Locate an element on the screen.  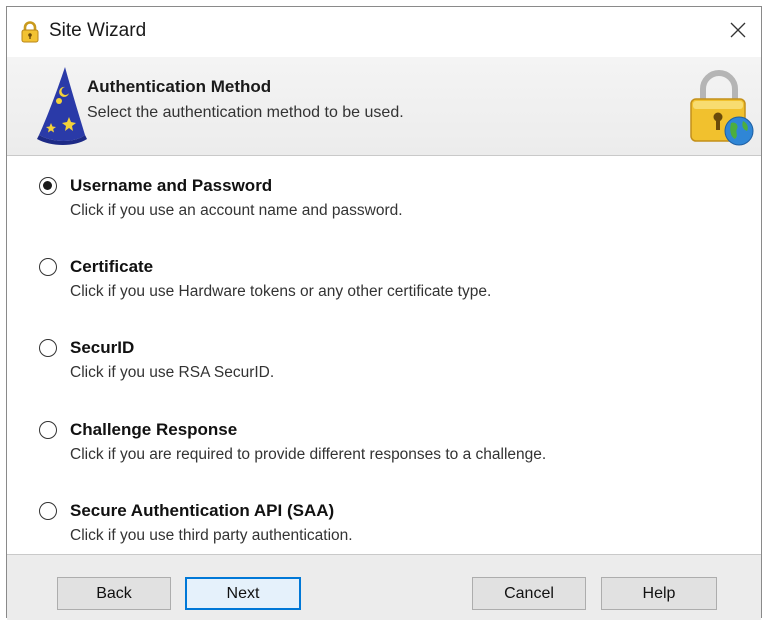
option-label: SecurID is located at coordinates (102, 347).